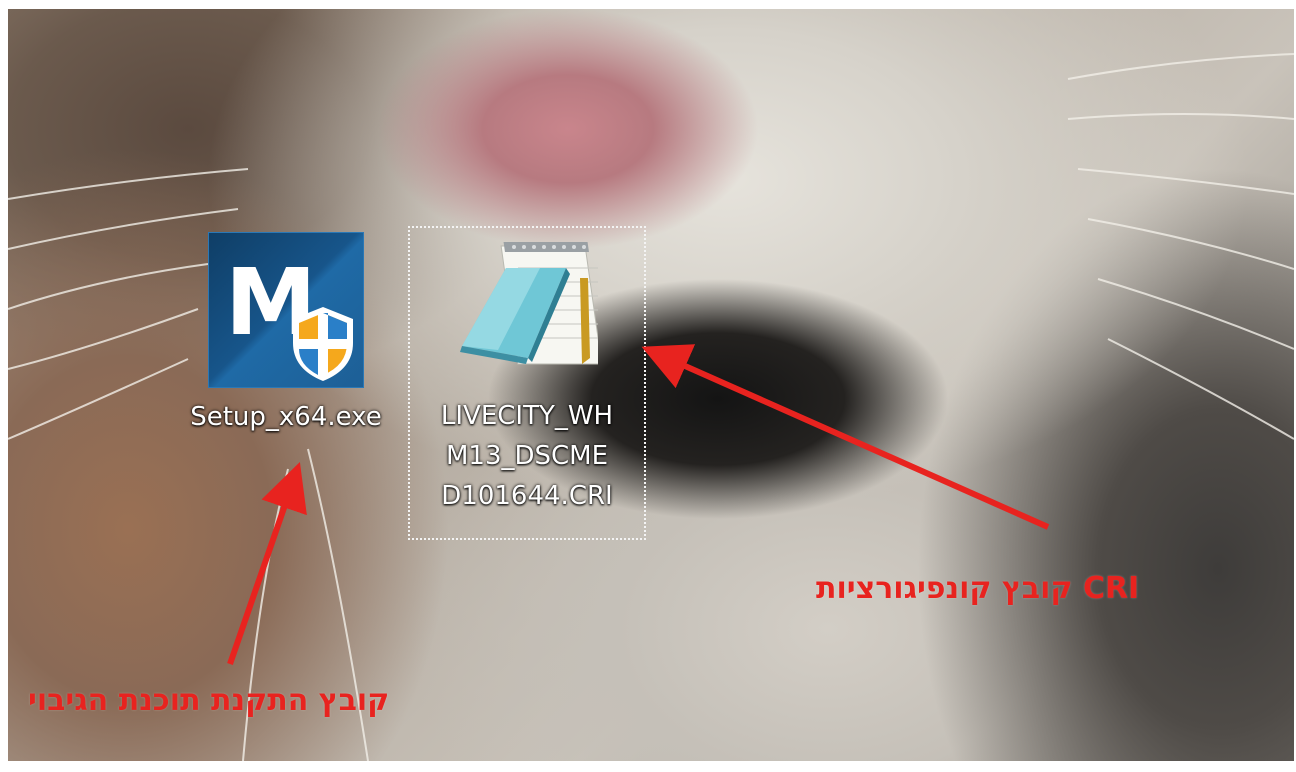  Describe the element at coordinates (978, 588) in the screenshot. I see `cri-file-caption: CRI קובץ קונפיגורציות` at that location.